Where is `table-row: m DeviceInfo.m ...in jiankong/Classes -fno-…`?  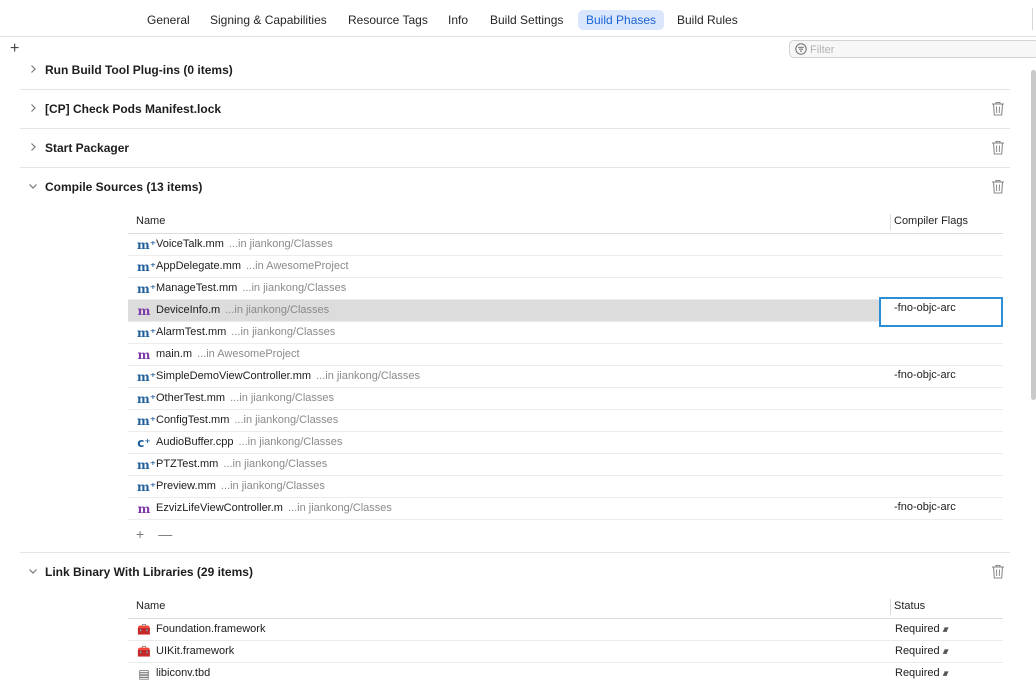
table-row: m DeviceInfo.m ...in jiankong/Classes -fno-… is located at coordinates (565, 312).